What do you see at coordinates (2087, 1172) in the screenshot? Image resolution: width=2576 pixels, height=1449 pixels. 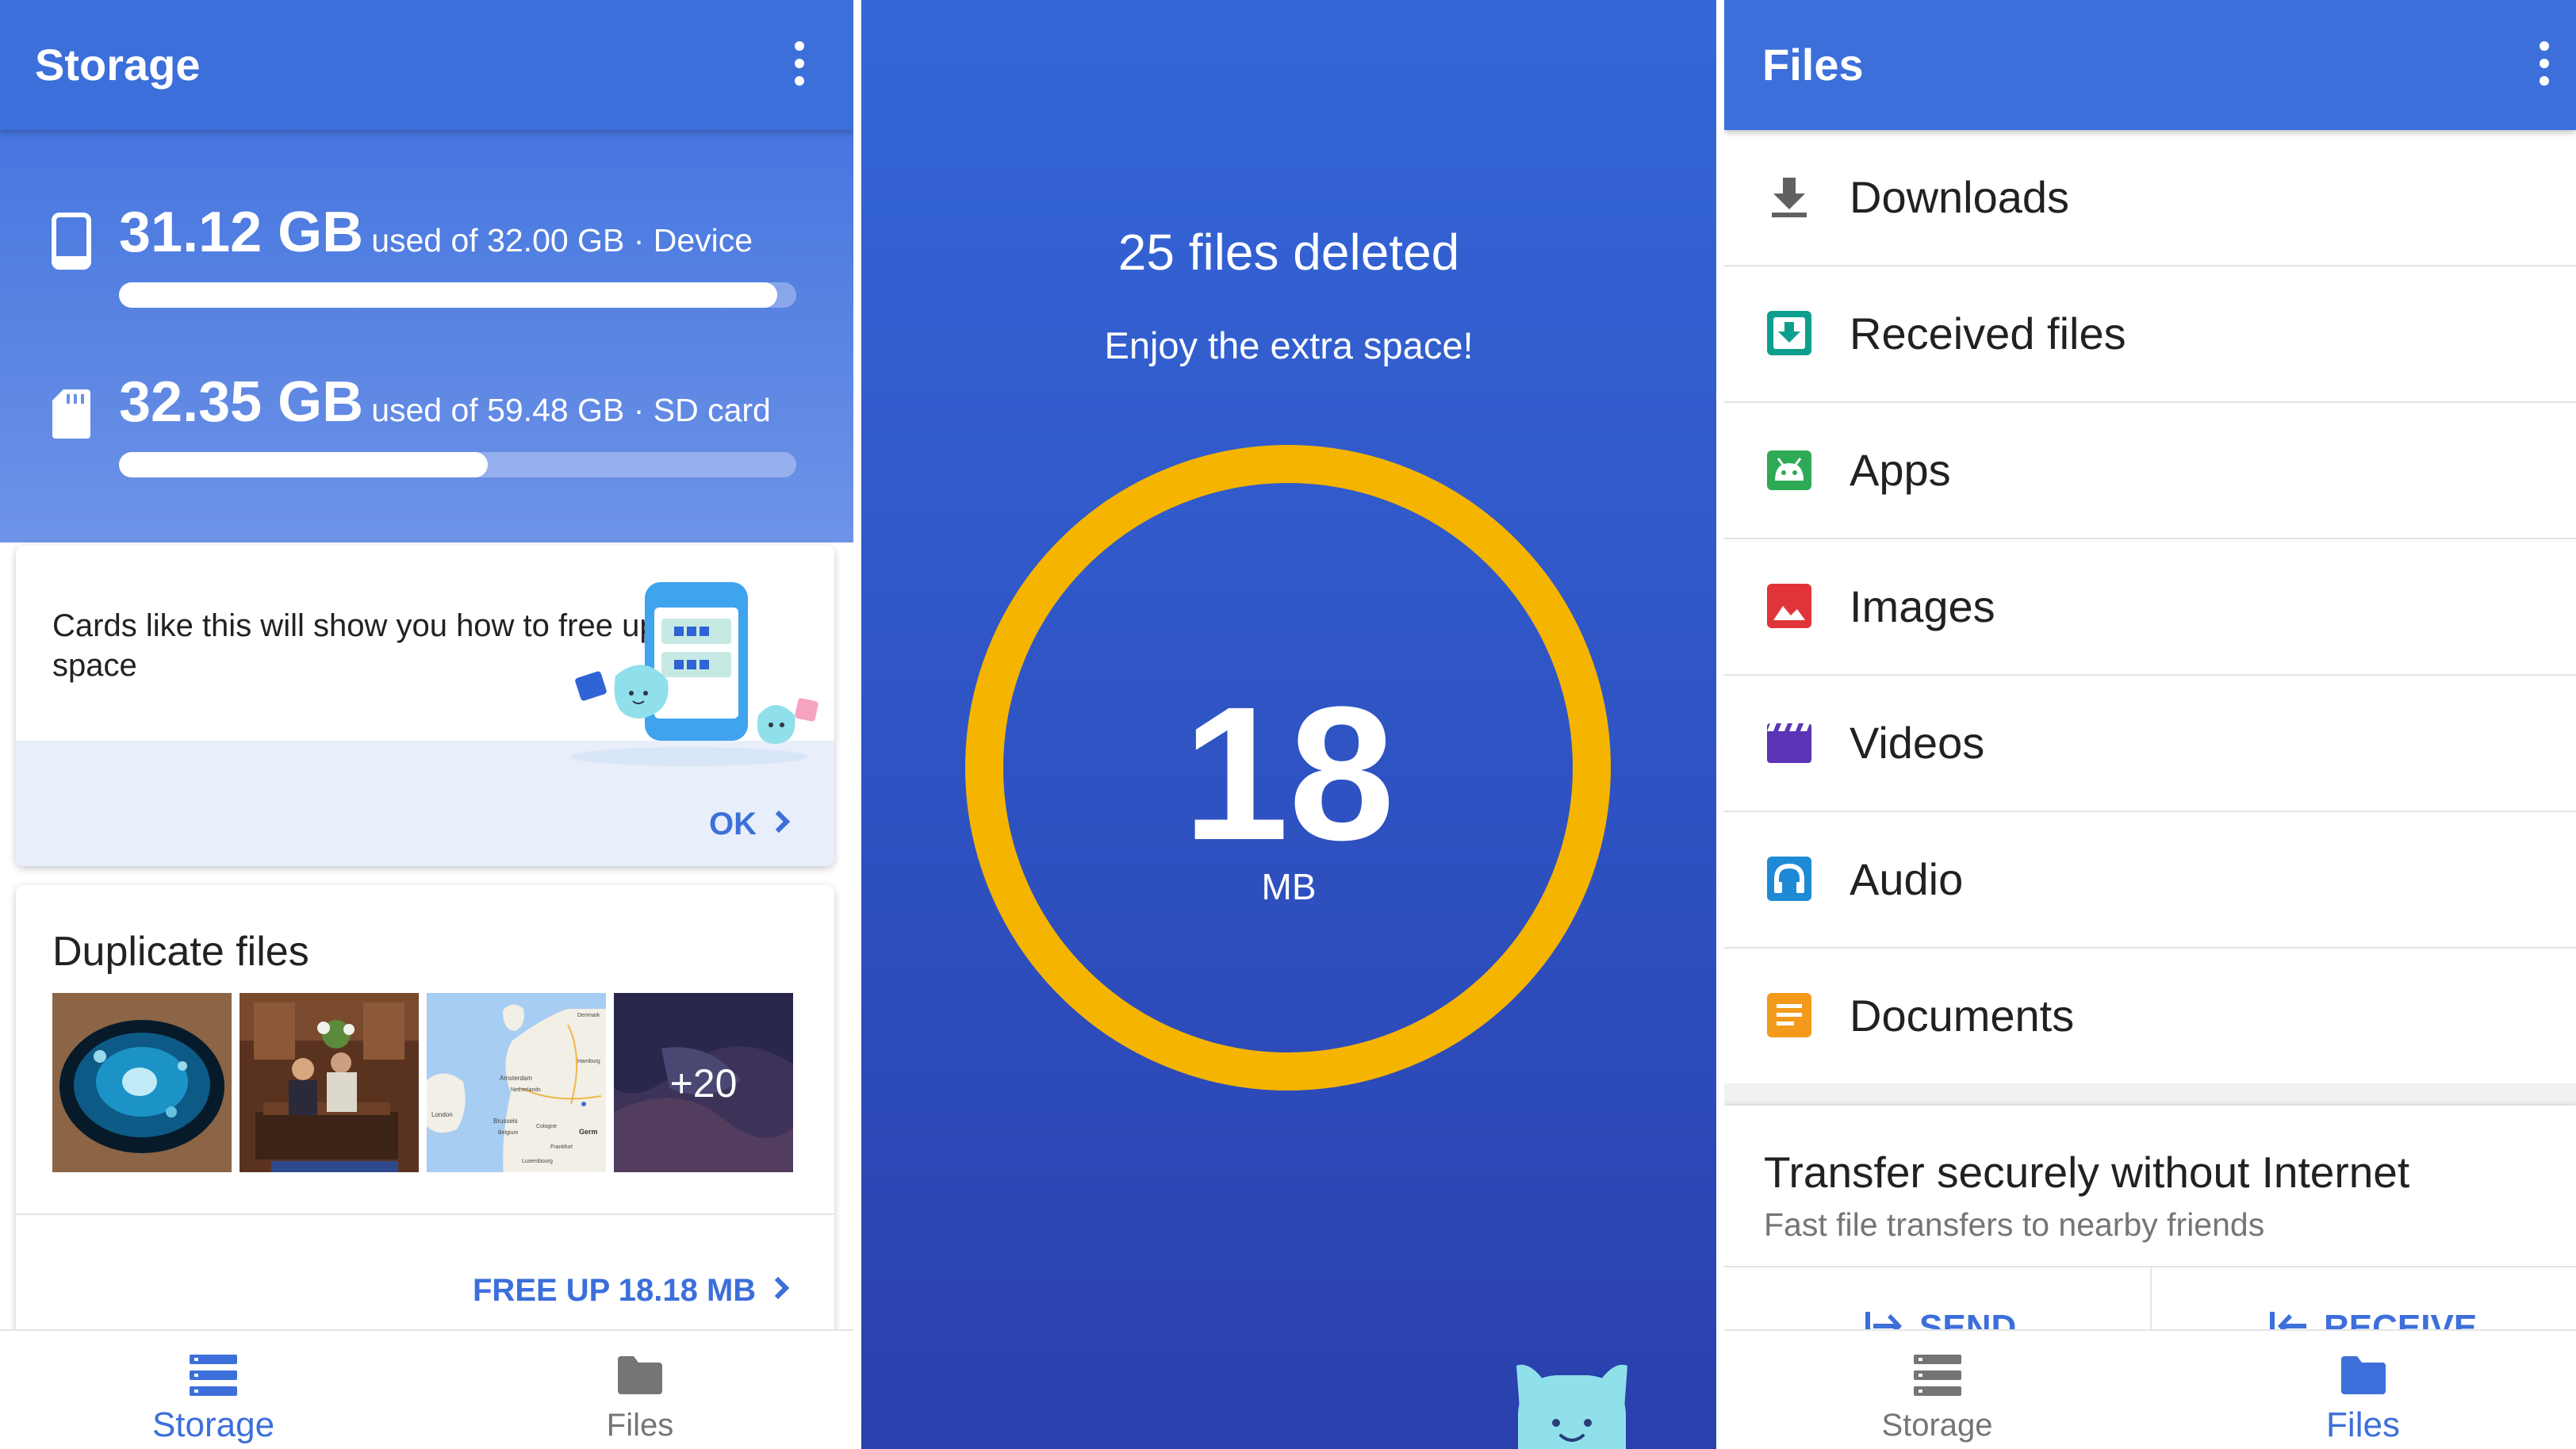 I see `transfer-title: Transfer securely without Internet` at bounding box center [2087, 1172].